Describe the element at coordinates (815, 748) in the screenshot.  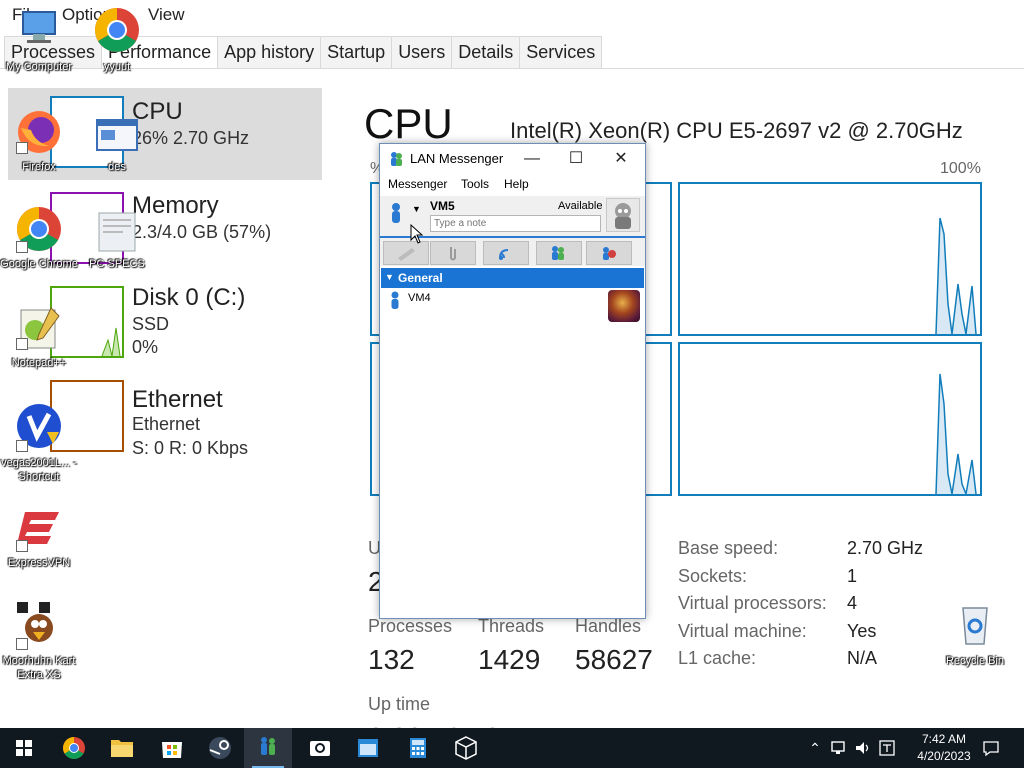
I see `show-hidden-icons-chevron: ⌃` at that location.